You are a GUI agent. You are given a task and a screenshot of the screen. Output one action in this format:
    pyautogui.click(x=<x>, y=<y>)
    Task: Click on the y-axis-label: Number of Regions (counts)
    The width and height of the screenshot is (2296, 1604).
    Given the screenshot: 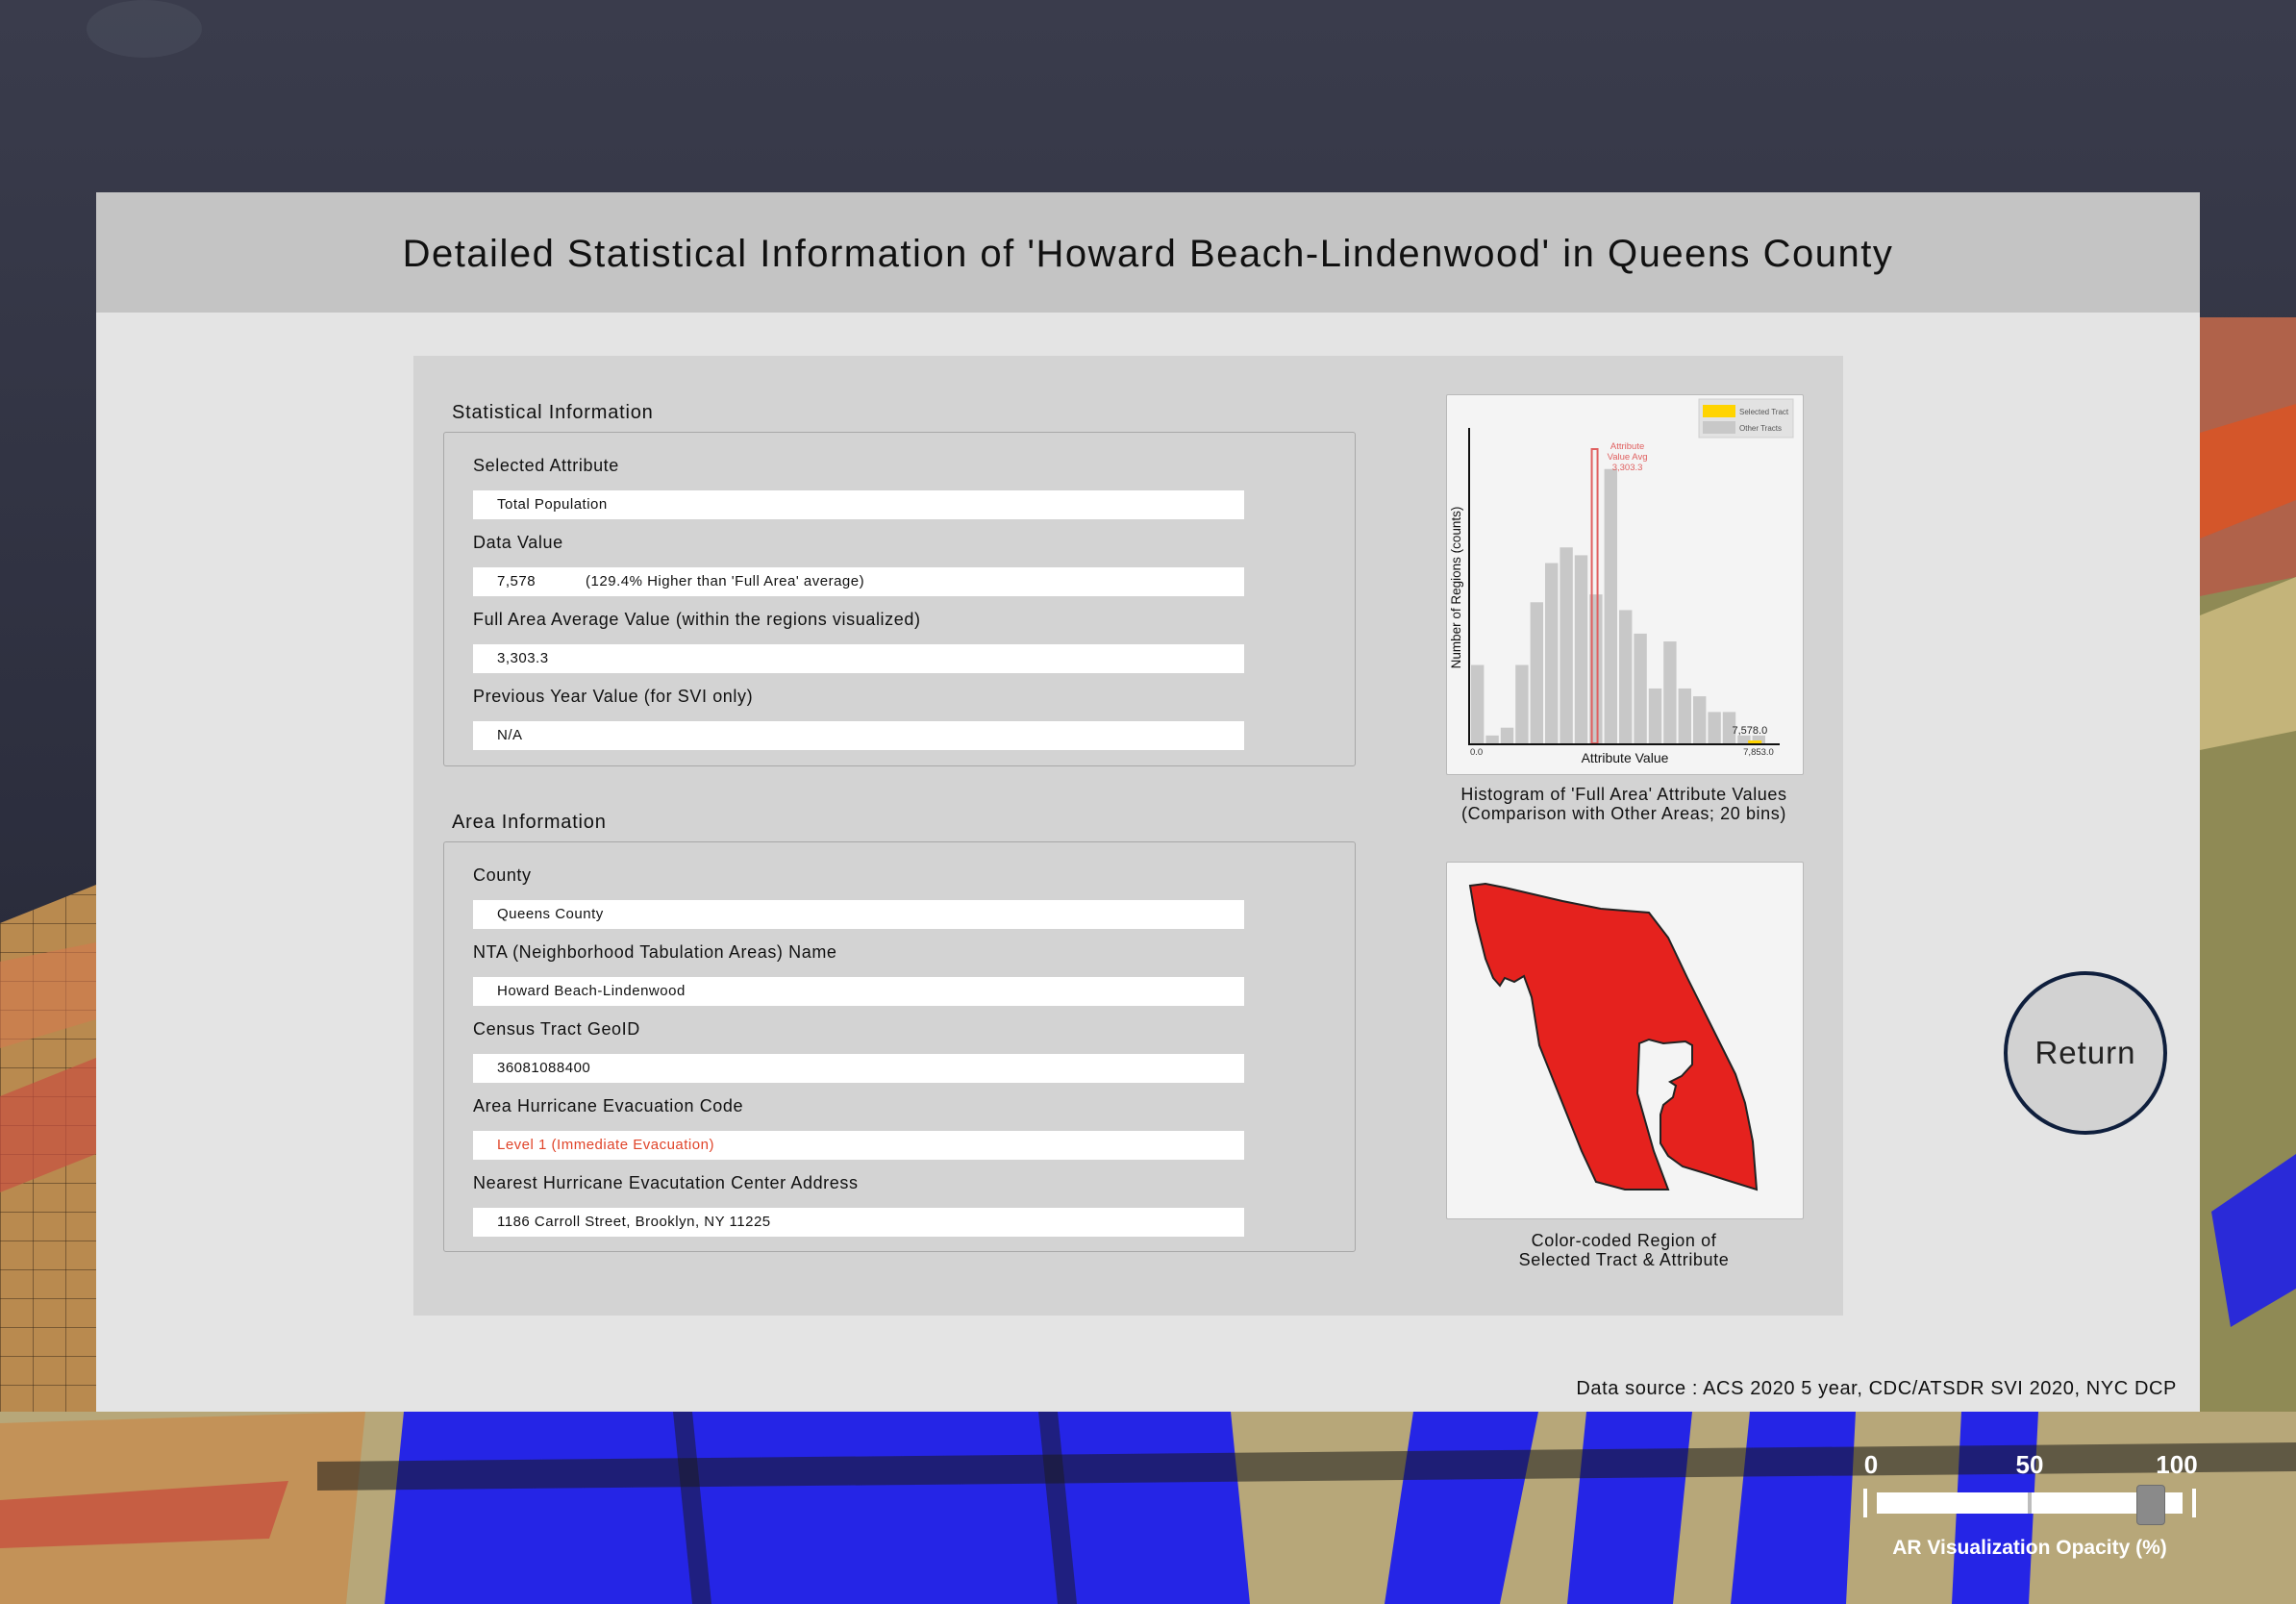 What is the action you would take?
    pyautogui.click(x=1456, y=588)
    